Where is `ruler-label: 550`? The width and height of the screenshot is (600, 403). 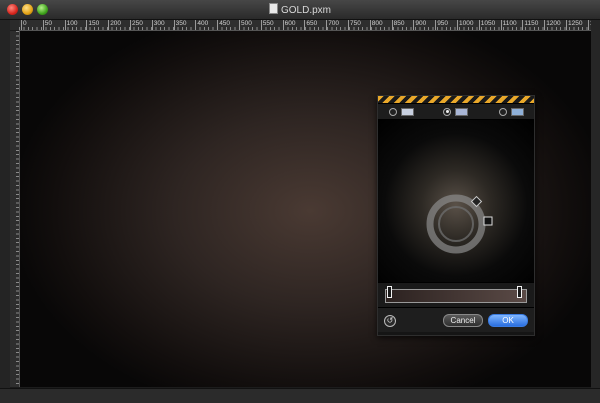
ruler-label: 550 is located at coordinates (267, 25).